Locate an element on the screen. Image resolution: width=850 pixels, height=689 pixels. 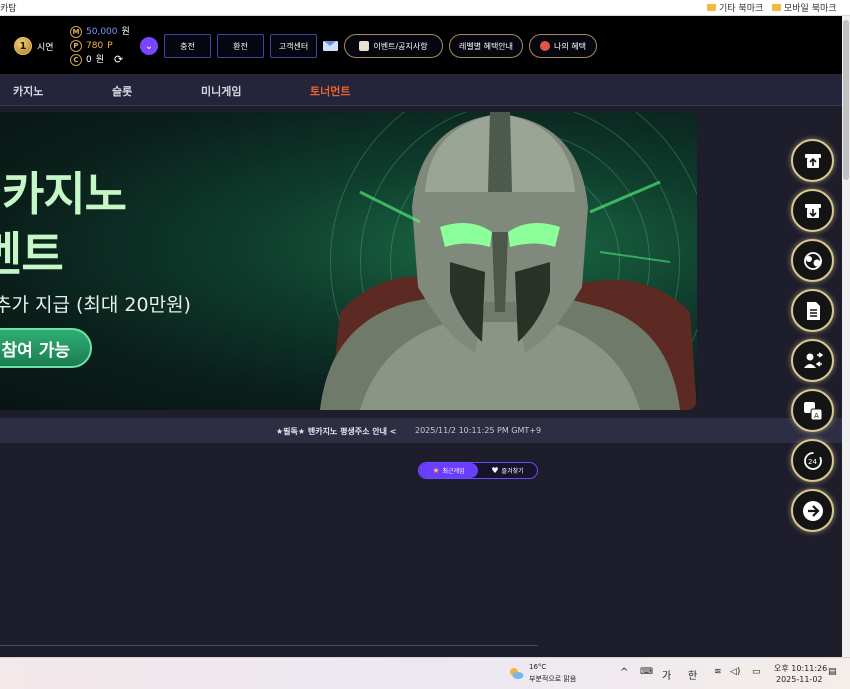
money-value: 50,000 is located at coordinates (102, 32).